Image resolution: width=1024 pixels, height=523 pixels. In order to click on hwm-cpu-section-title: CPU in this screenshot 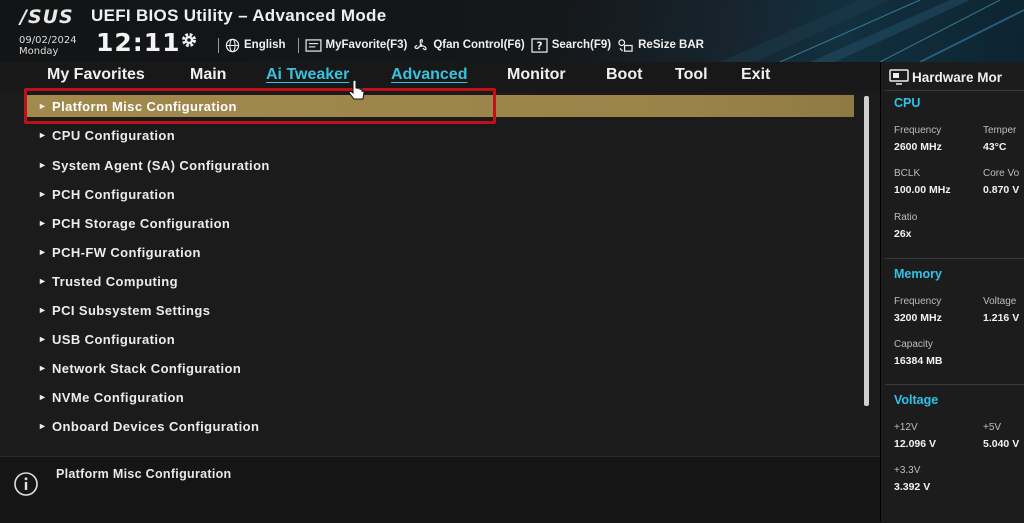, I will do `click(907, 103)`.